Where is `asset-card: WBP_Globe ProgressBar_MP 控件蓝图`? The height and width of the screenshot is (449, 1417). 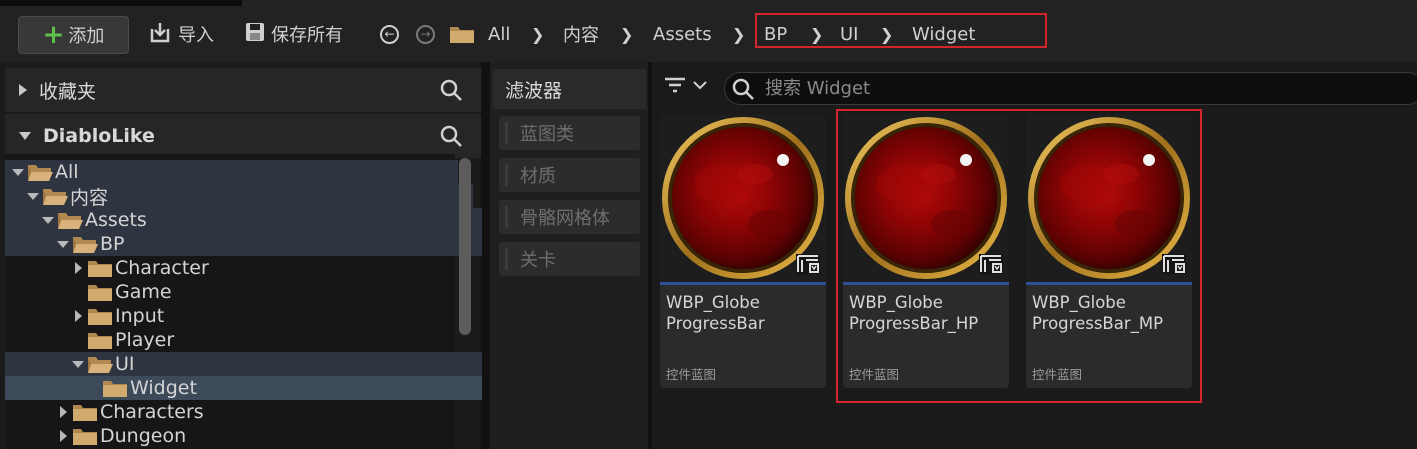
asset-card: WBP_Globe ProgressBar_MP 控件蓝图 is located at coordinates (1109, 251).